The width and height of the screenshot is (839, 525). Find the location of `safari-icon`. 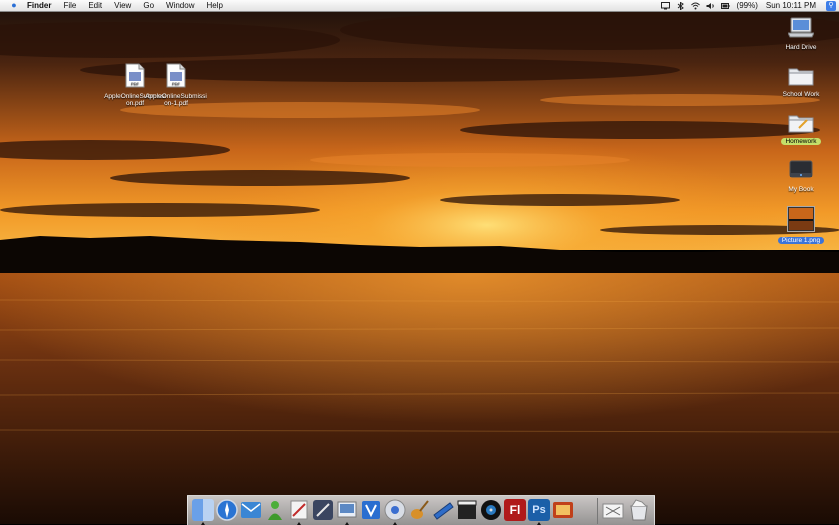

safari-icon is located at coordinates (227, 510).